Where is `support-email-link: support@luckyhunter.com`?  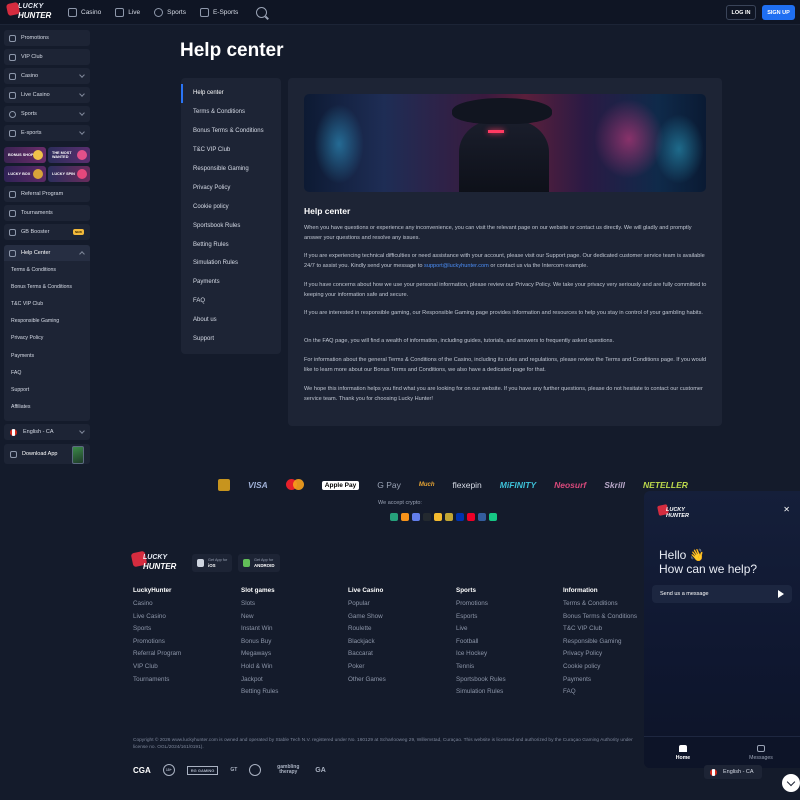
support-email-link: support@luckyhunter.com is located at coordinates (456, 266).